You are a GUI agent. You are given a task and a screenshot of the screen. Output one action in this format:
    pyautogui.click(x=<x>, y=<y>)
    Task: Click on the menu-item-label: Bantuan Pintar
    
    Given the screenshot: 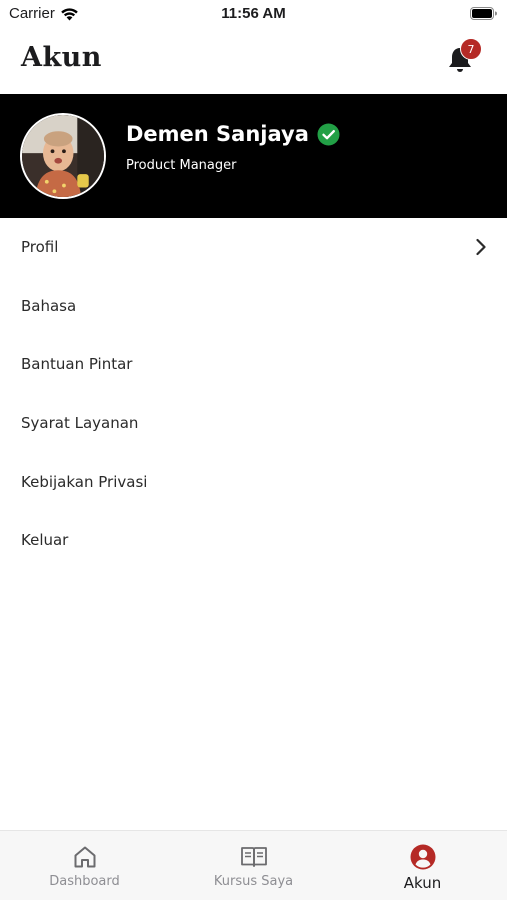 What is the action you would take?
    pyautogui.click(x=77, y=364)
    